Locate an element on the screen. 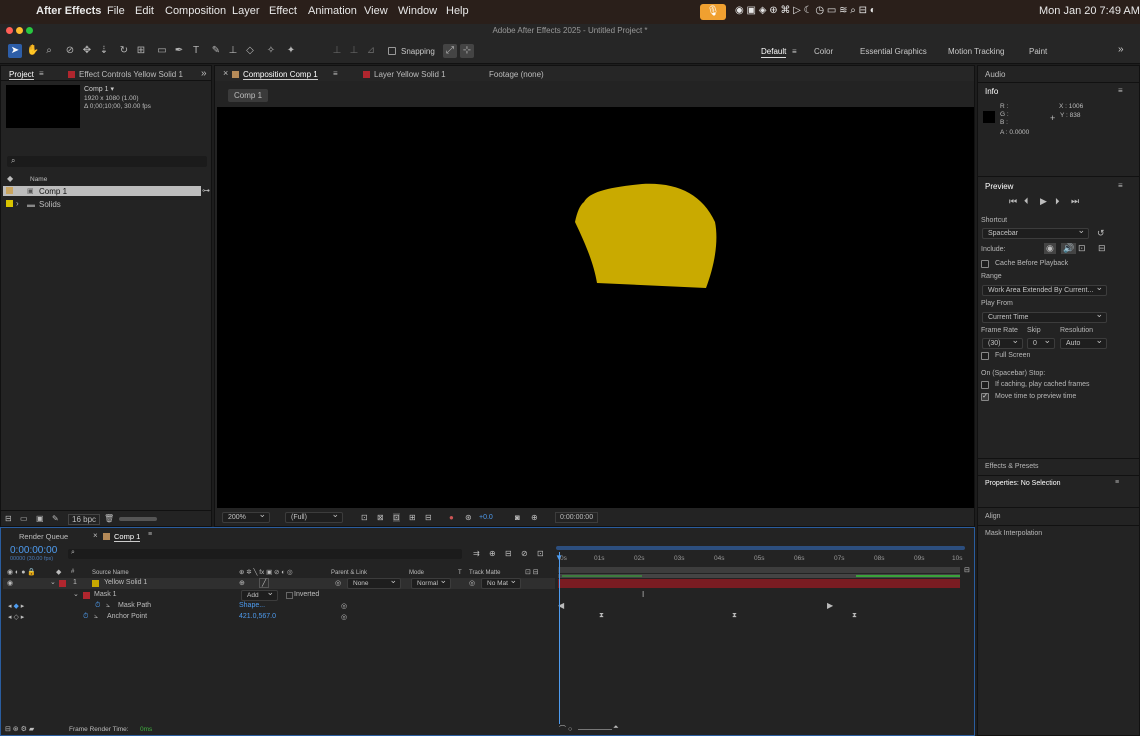 The image size is (1140, 736). mask-mode-dropdown: Add is located at coordinates (259, 594).